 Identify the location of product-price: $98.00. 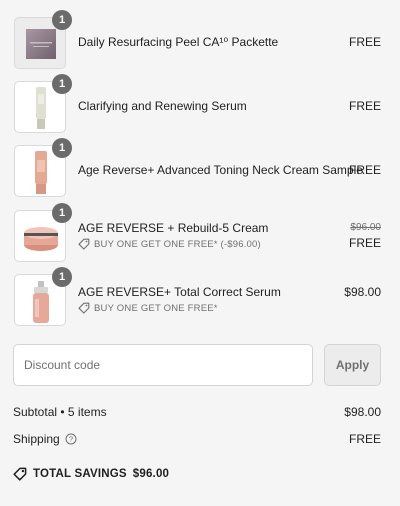
(362, 292).